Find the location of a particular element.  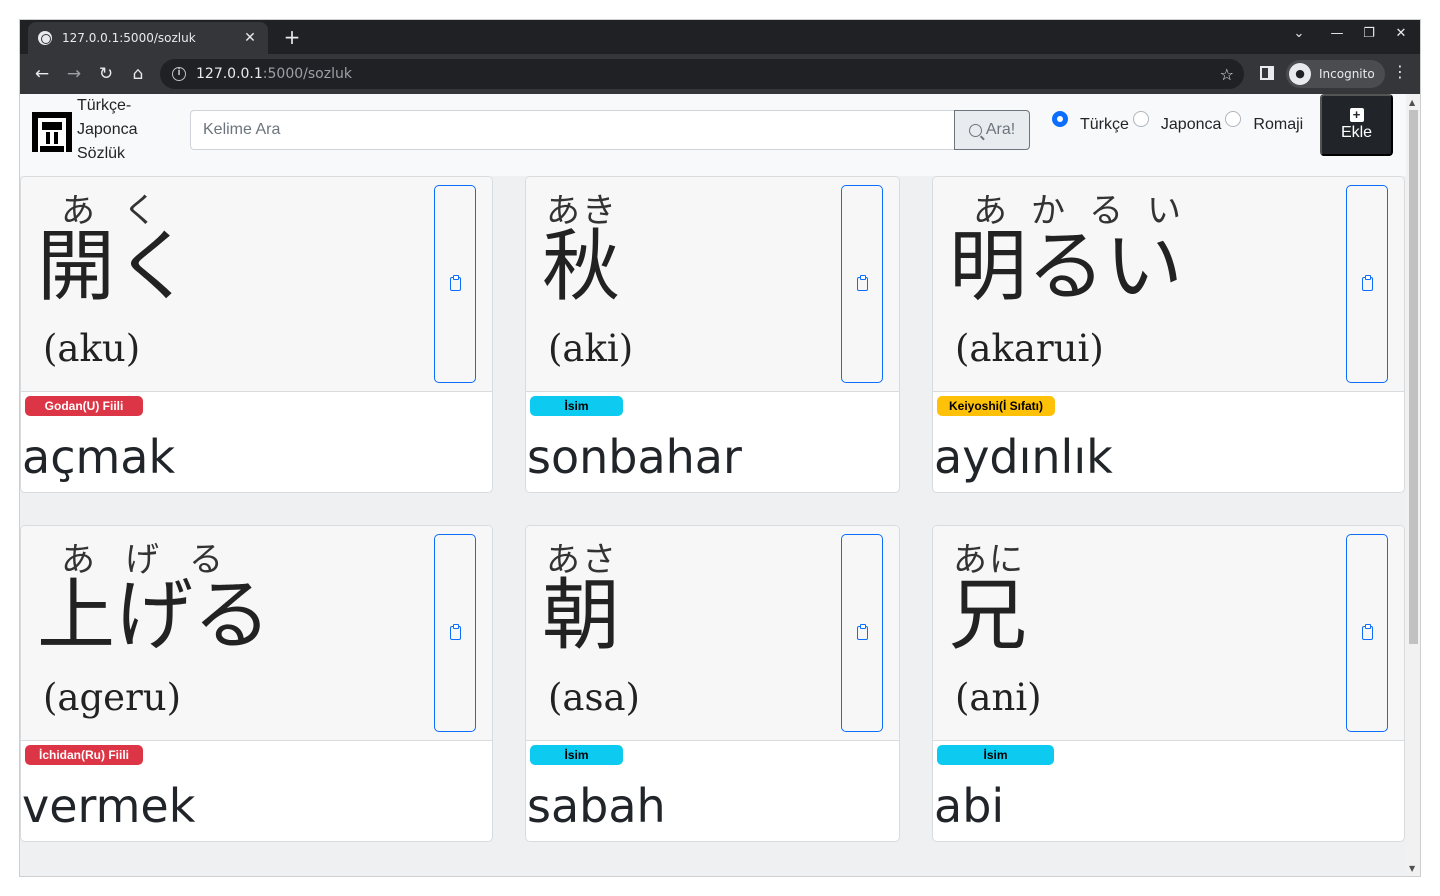

word-card: あに 兄 (ani) İsim abi is located at coordinates (1168, 683).